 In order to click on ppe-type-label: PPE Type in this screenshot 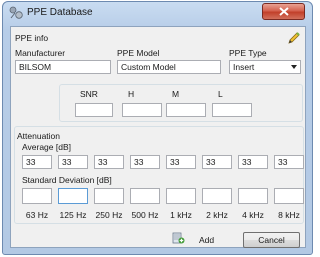, I will do `click(248, 53)`.